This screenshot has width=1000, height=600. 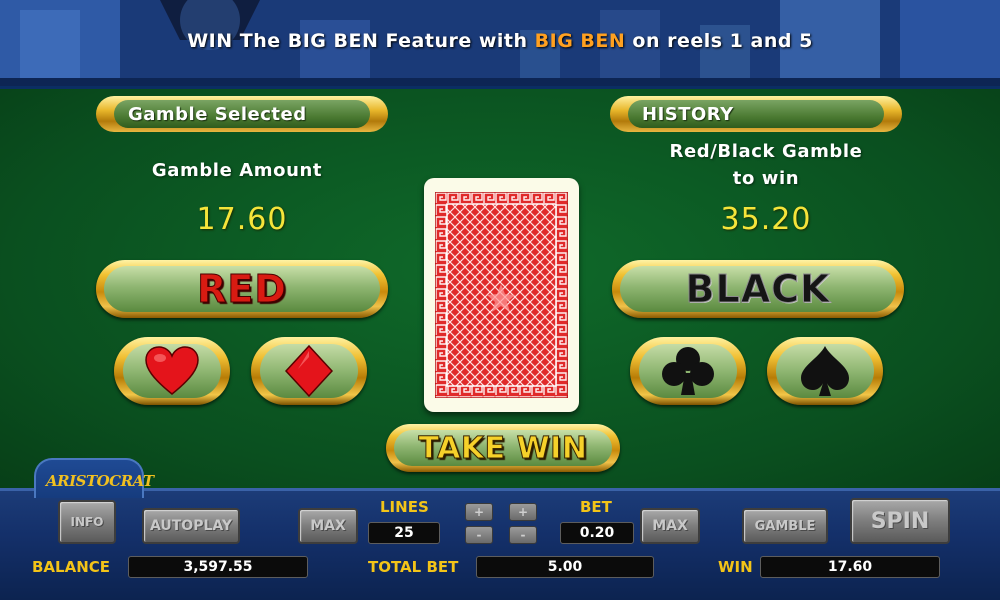 What do you see at coordinates (479, 512) in the screenshot?
I see `lines-increase-button: +` at bounding box center [479, 512].